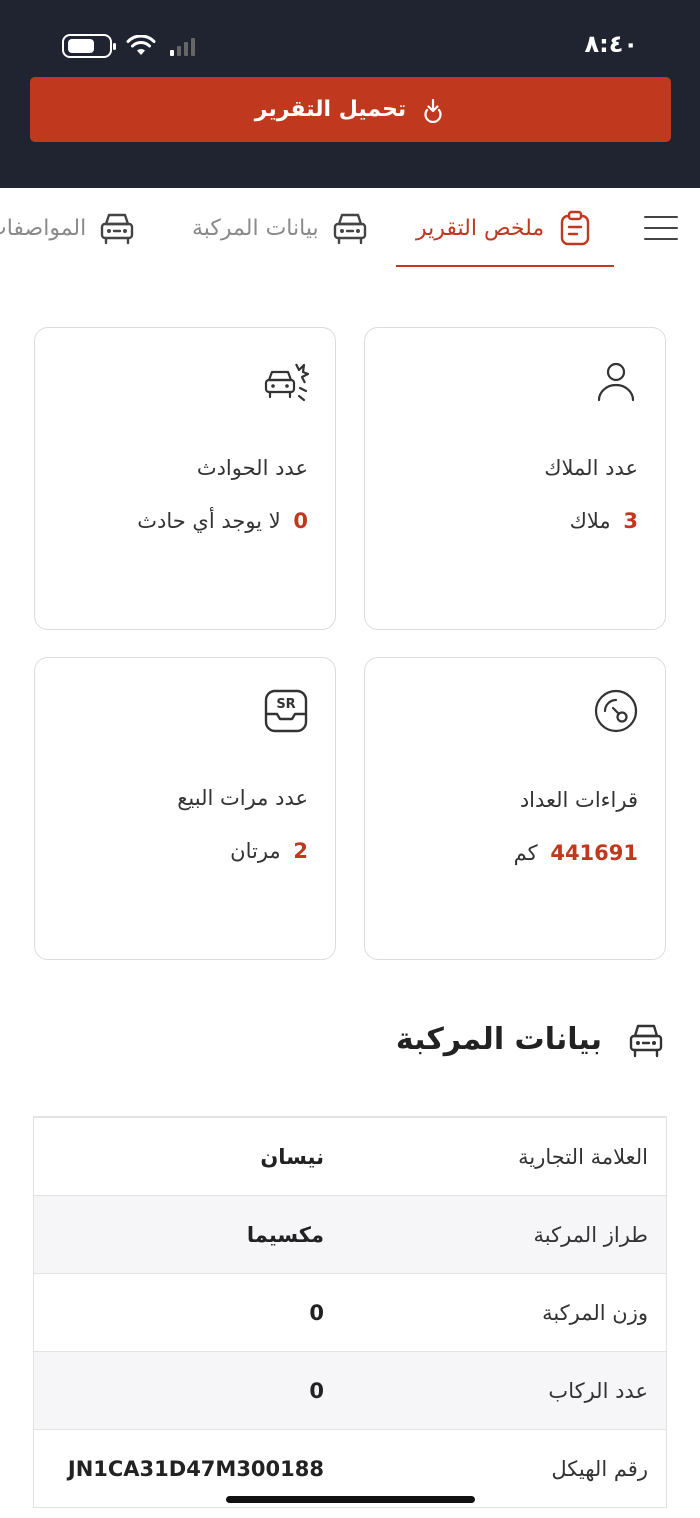  I want to click on accidents-value: 0 لا يوجد أي حادث, so click(222, 521).